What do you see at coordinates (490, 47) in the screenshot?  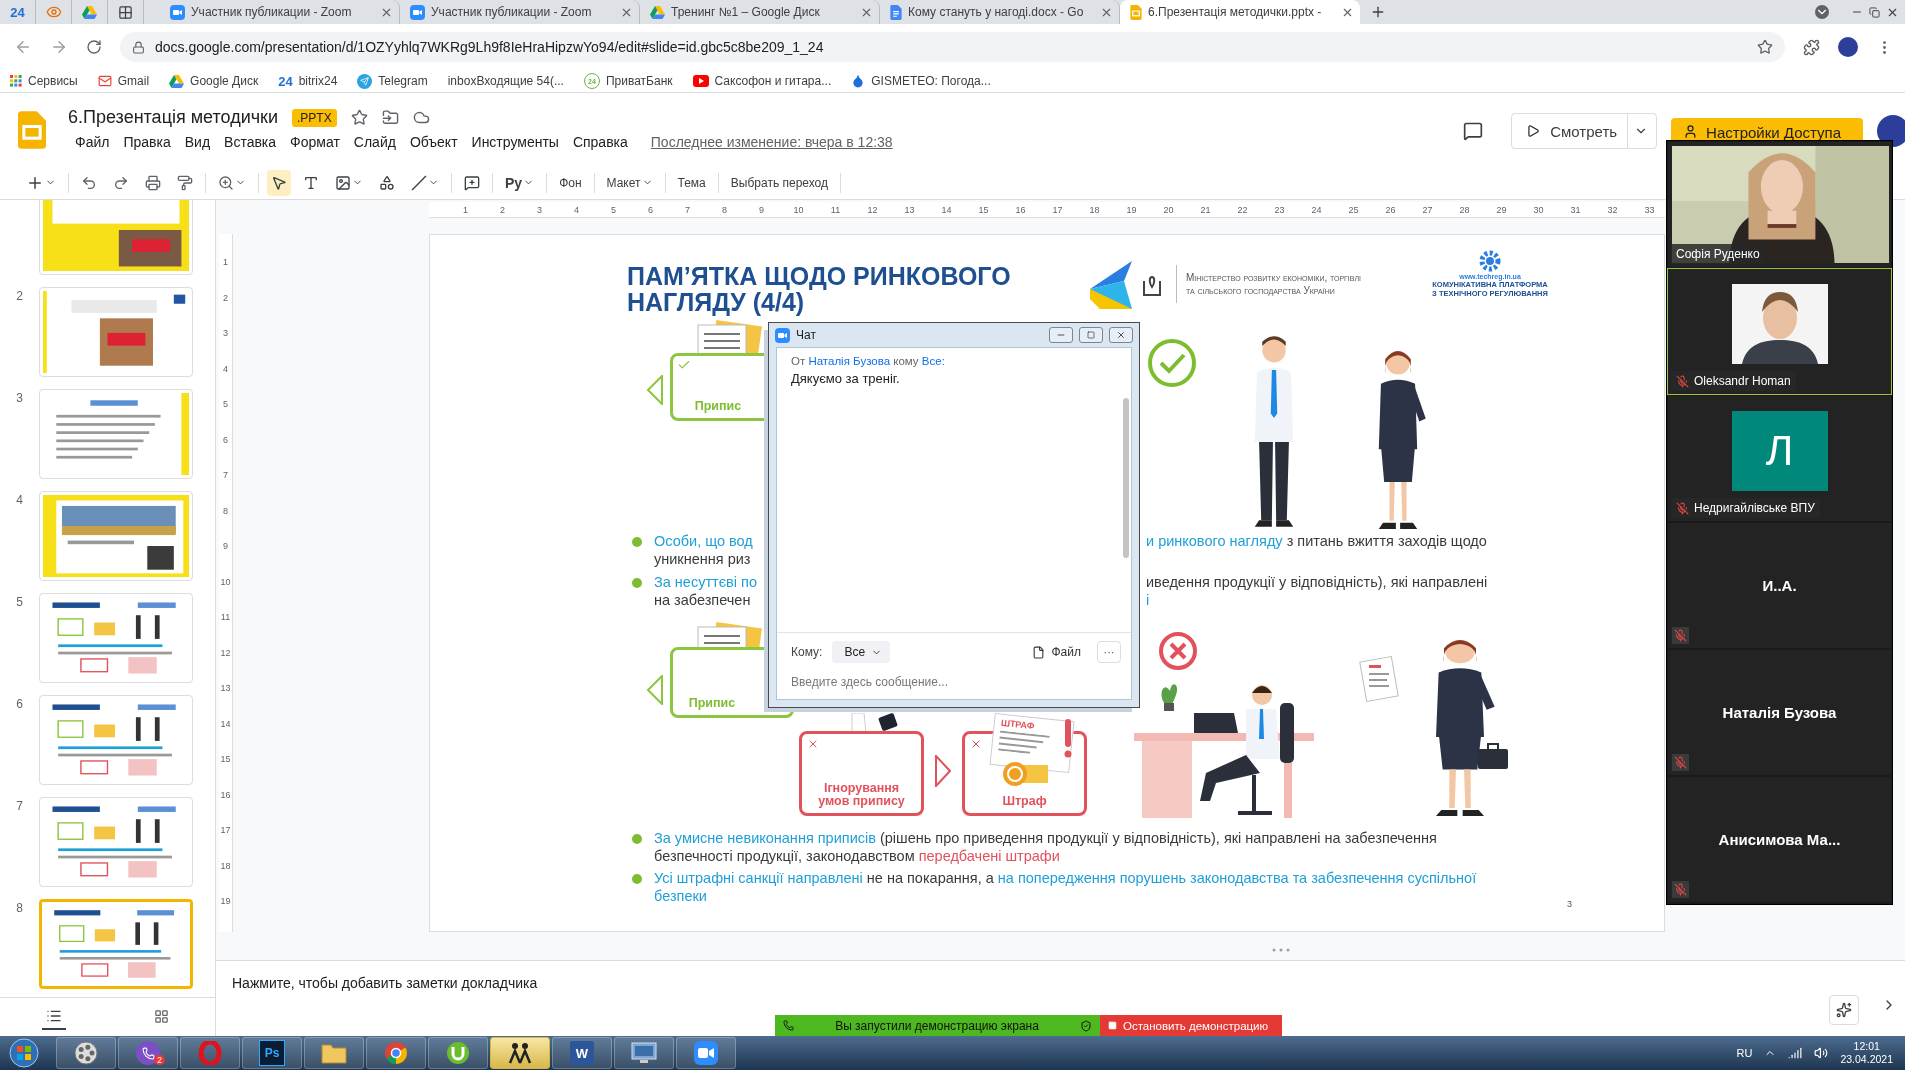 I see `url-text: docs.google.com/presentation/d/1OZYyhlq7WKRg9Lh9f8IeHraHipzwYo94/edit#slide=id.gbc5c8be209_1_24` at bounding box center [490, 47].